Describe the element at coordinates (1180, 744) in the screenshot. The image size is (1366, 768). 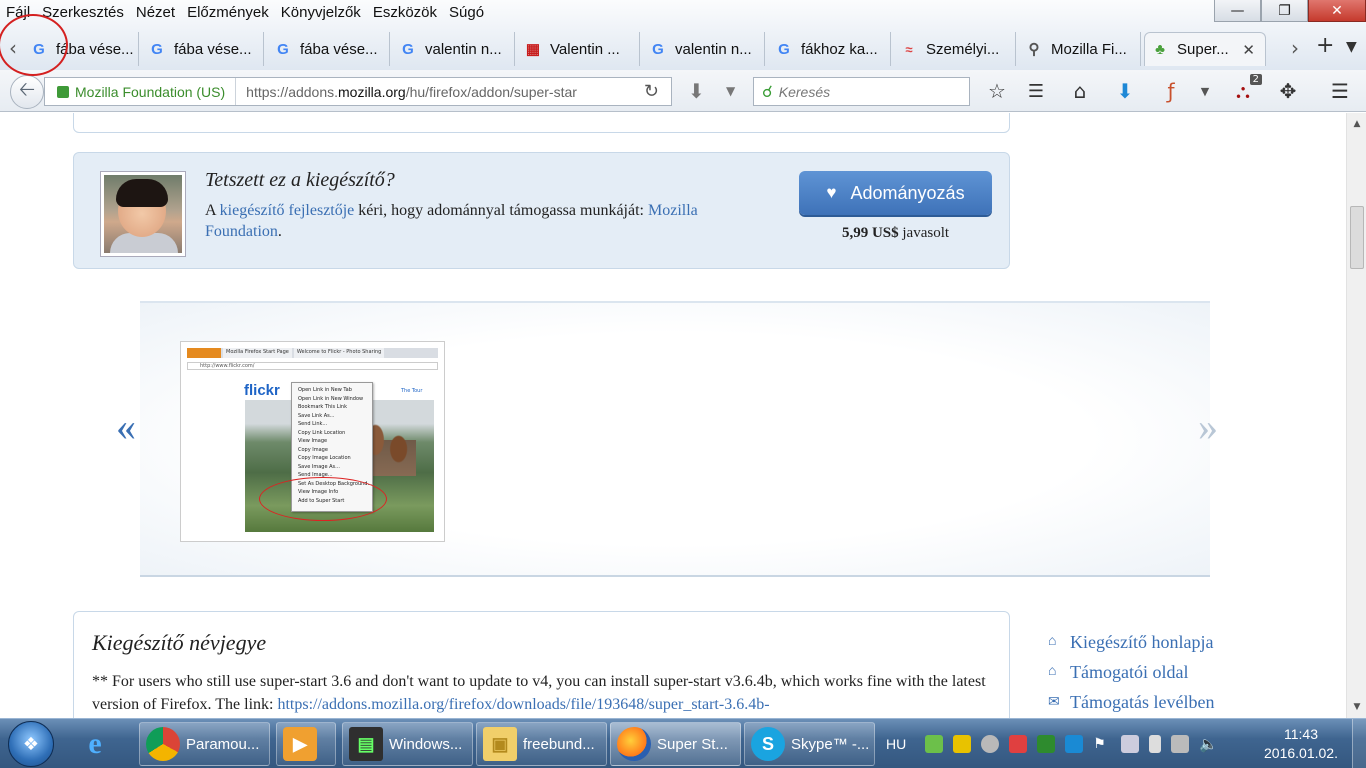
I see `network-icon` at that location.